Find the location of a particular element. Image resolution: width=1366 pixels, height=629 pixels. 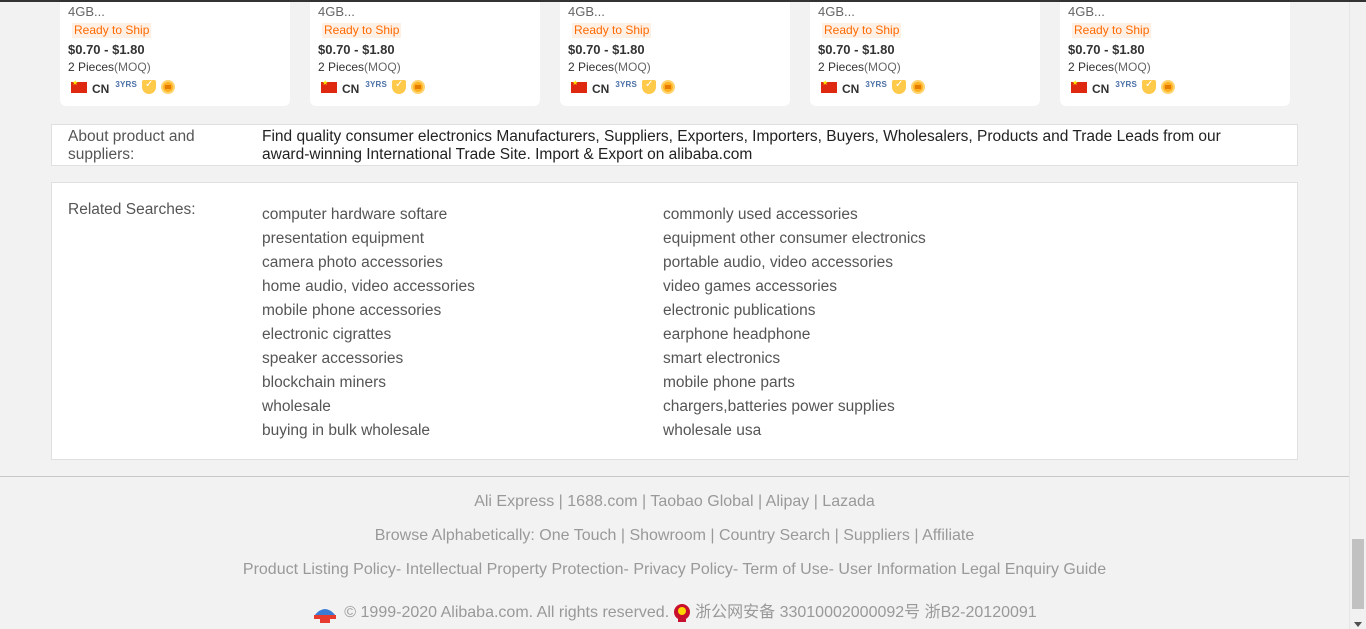

related-search-link: home audio, video accessories is located at coordinates (368, 287).